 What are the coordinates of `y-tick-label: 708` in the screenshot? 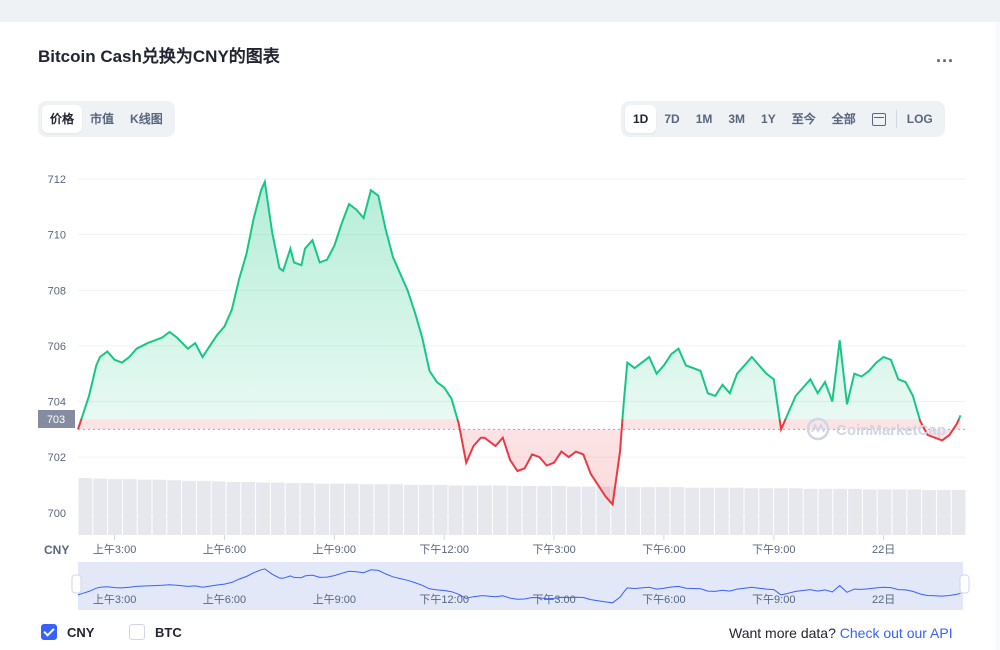 It's located at (57, 291).